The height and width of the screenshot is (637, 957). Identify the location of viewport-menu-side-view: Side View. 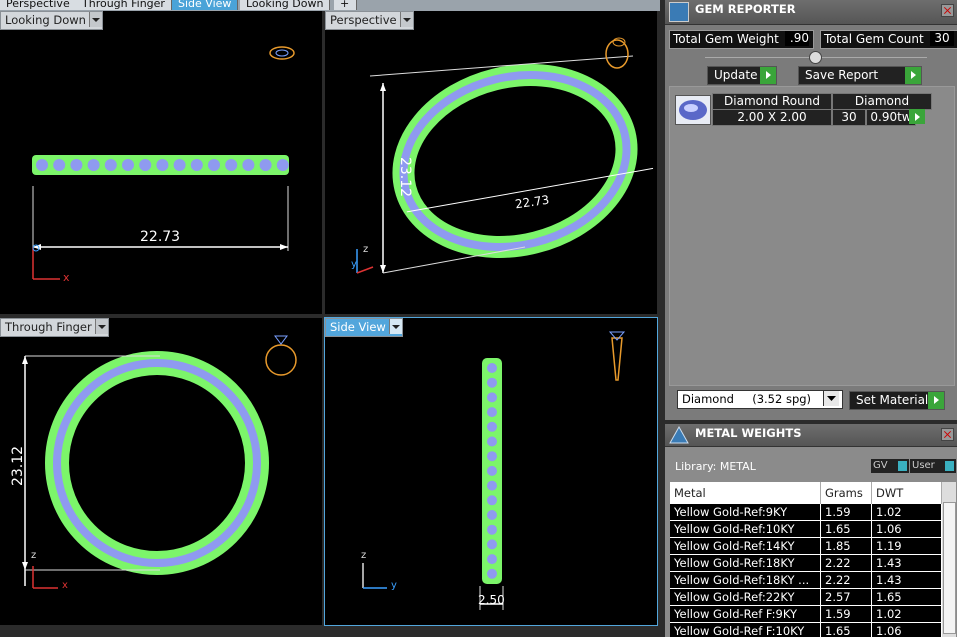
(364, 327).